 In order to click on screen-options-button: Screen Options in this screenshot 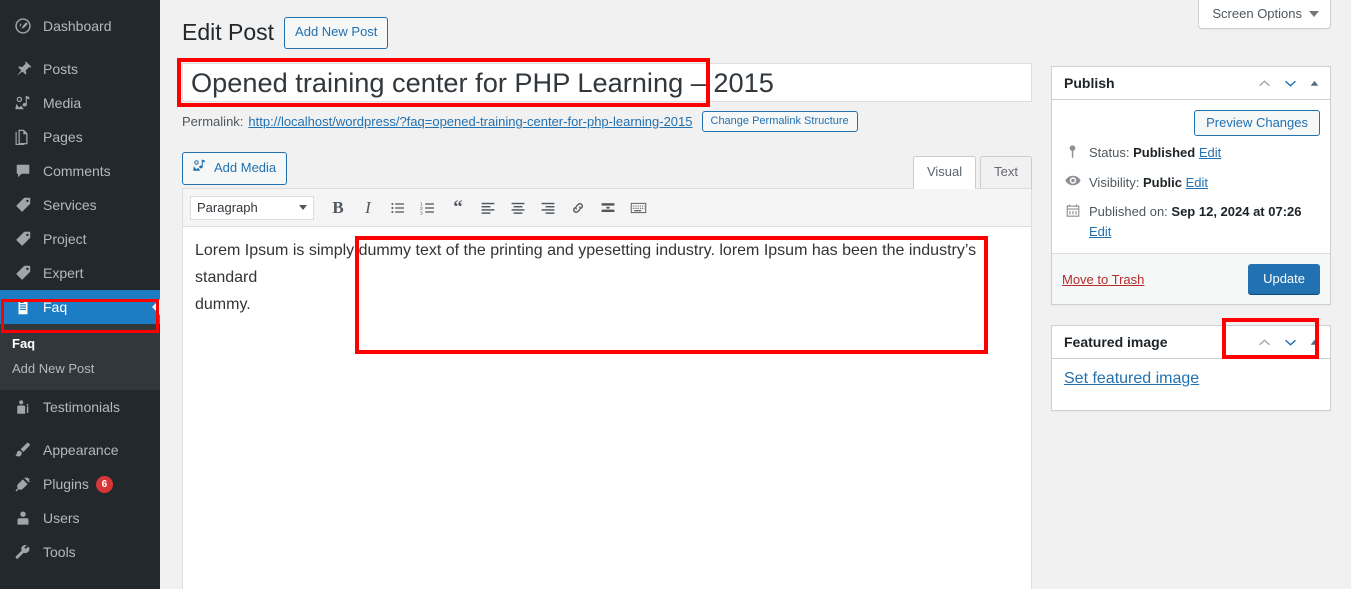, I will do `click(1264, 14)`.